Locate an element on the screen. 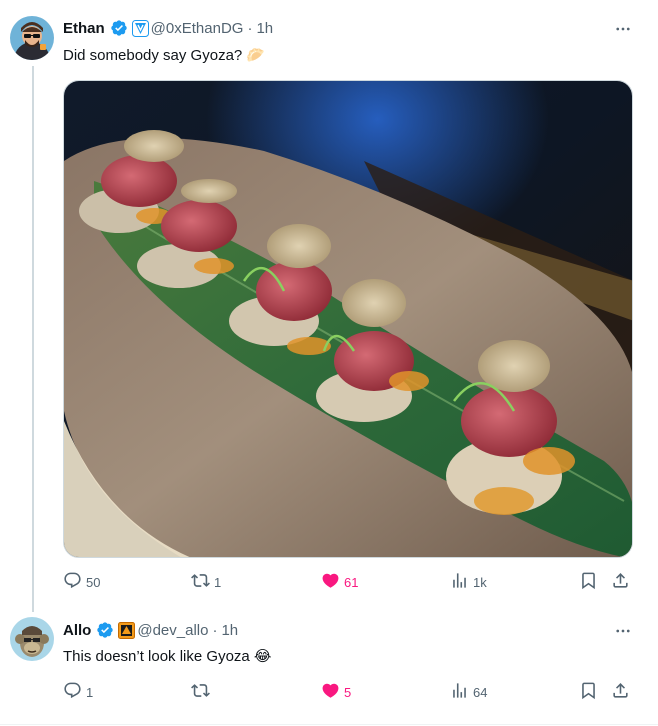 The width and height of the screenshot is (658, 726). author-handle: @0xEthanDG is located at coordinates (197, 28).